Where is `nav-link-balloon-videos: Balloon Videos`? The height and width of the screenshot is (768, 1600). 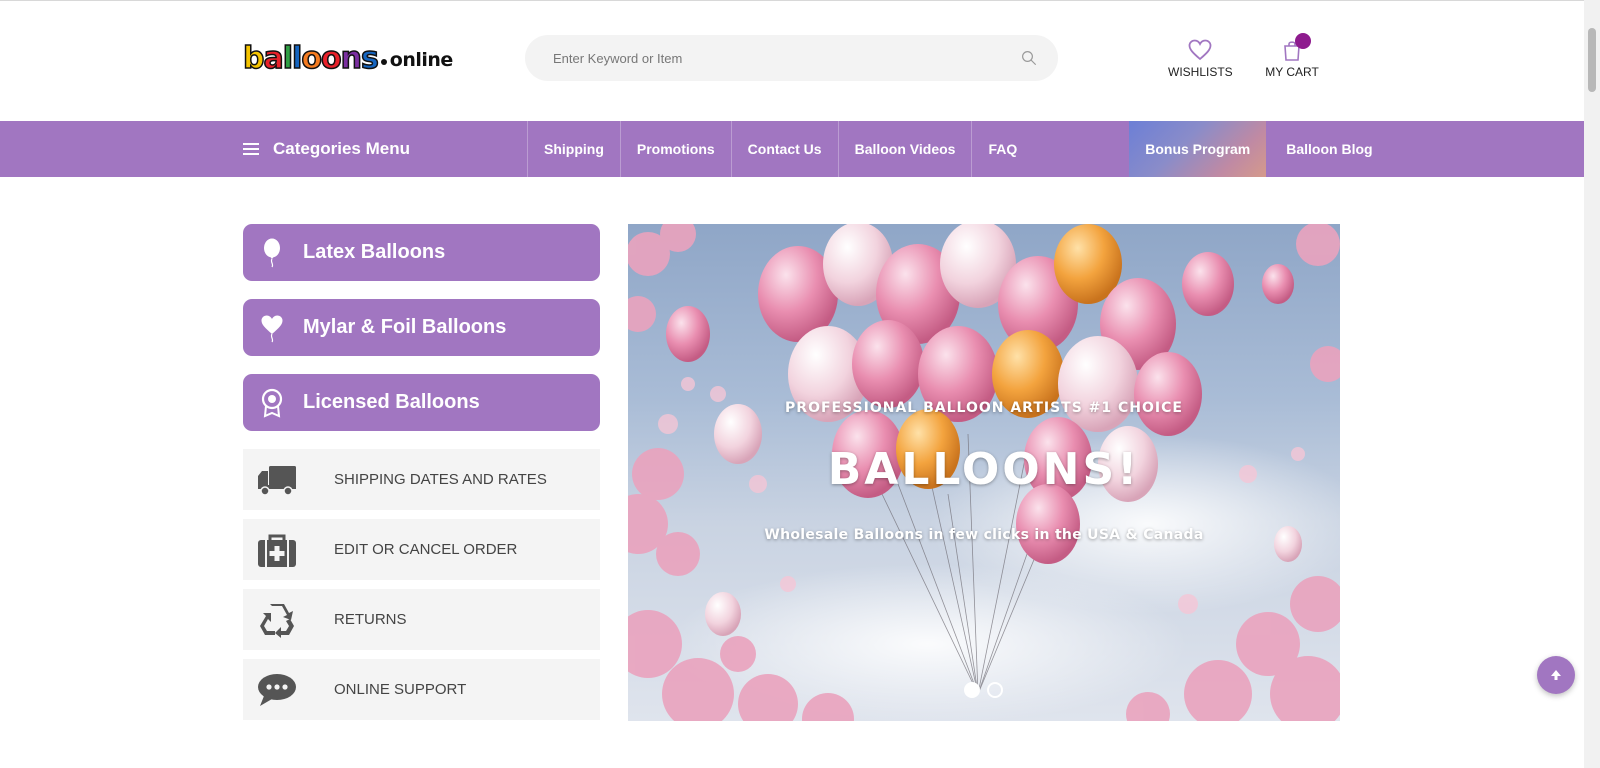
nav-link-balloon-videos: Balloon Videos is located at coordinates (904, 149).